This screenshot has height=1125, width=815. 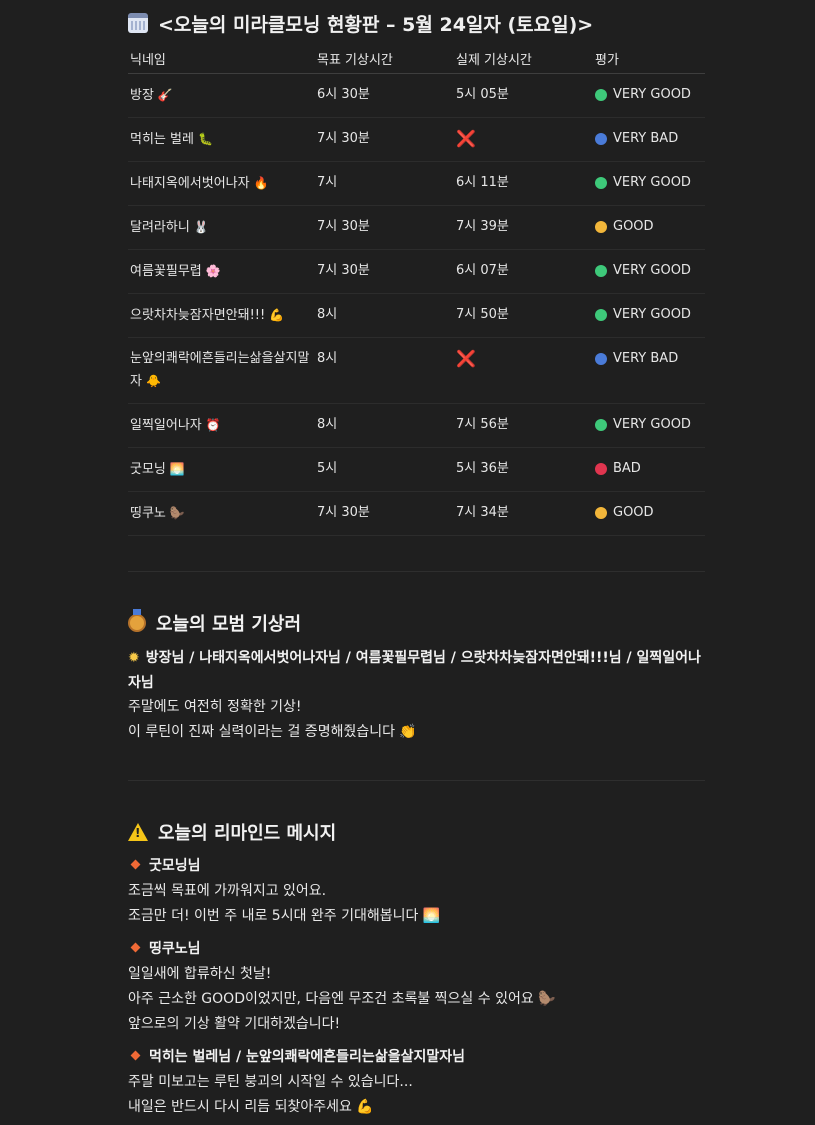 What do you see at coordinates (165, 95) in the screenshot?
I see `nickname-emoji-icon: 🎸` at bounding box center [165, 95].